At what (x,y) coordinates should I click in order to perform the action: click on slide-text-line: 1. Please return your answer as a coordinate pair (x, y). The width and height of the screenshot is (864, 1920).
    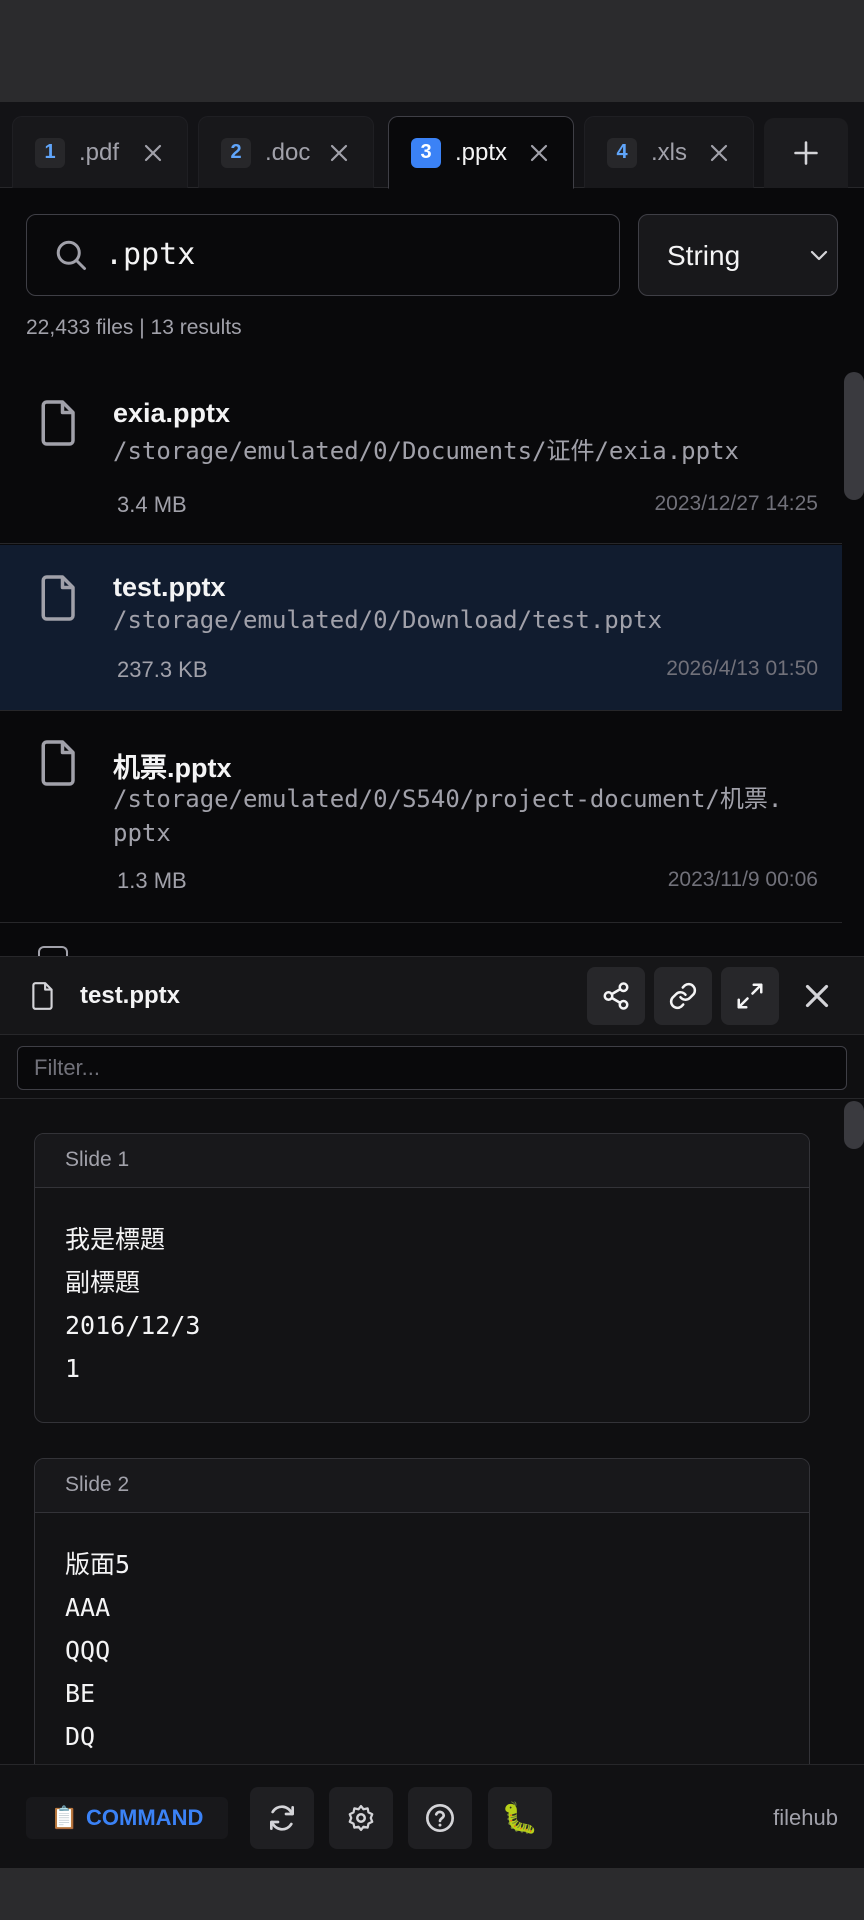
    Looking at the image, I should click on (73, 1368).